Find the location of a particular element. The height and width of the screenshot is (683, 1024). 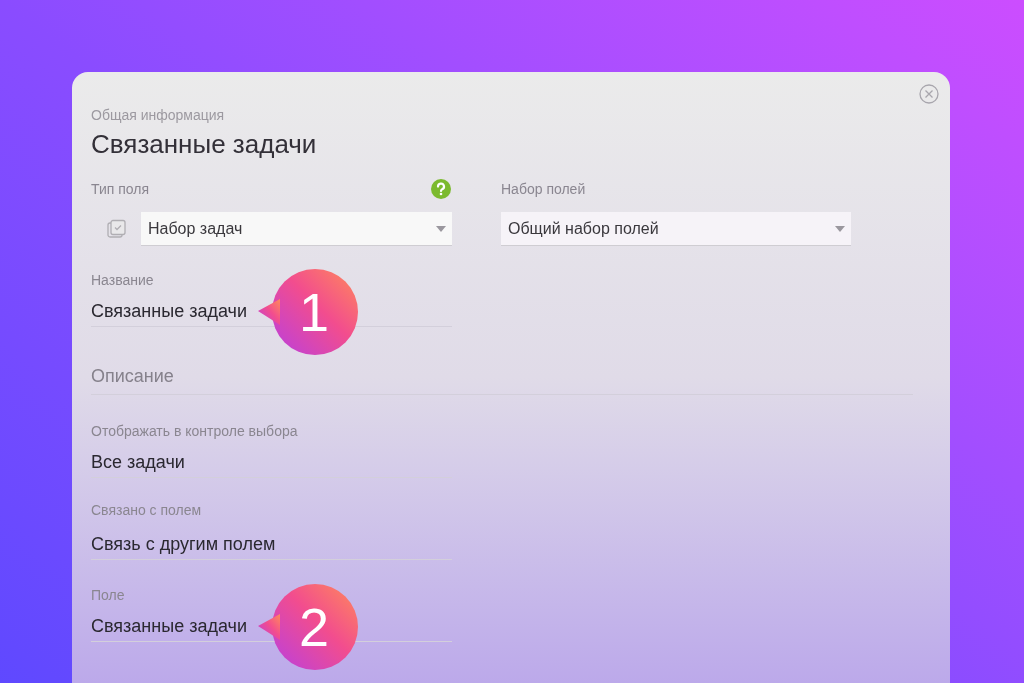

field-label: Отображать в контроле выбора is located at coordinates (195, 431).